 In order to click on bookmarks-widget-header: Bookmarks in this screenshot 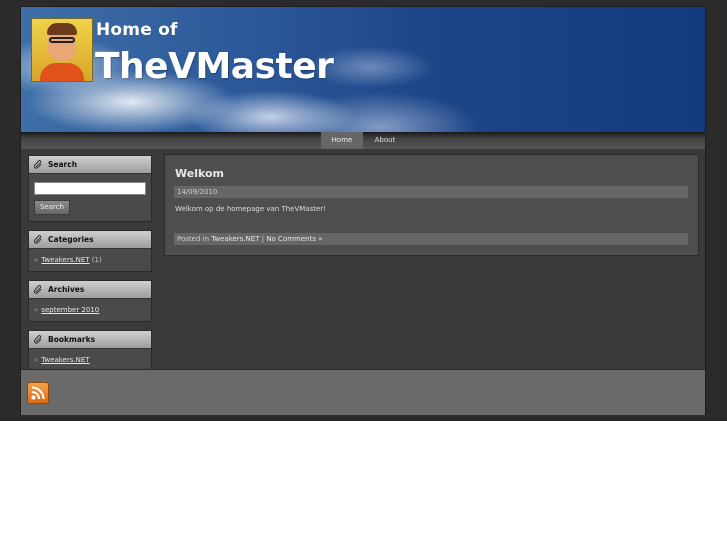, I will do `click(90, 340)`.